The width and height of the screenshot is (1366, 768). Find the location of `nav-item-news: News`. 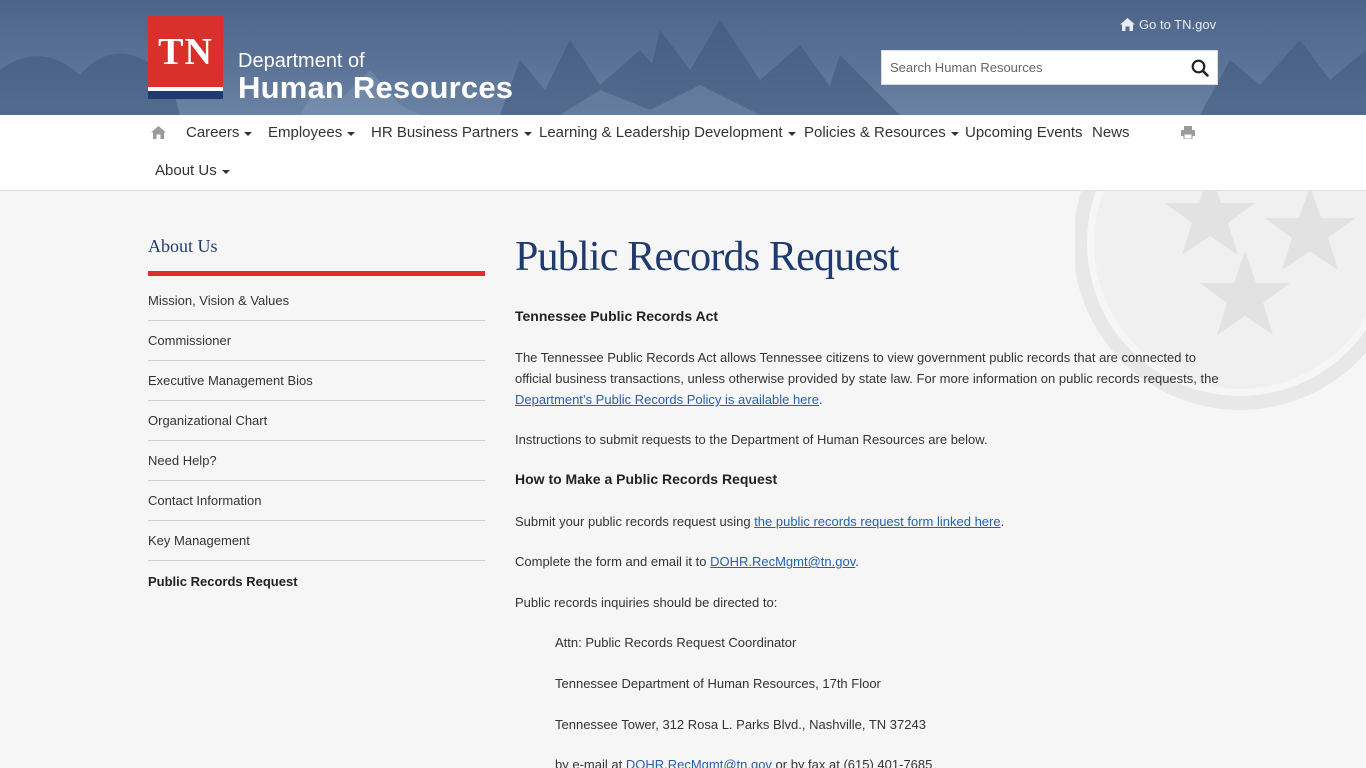

nav-item-news: News is located at coordinates (1111, 132).